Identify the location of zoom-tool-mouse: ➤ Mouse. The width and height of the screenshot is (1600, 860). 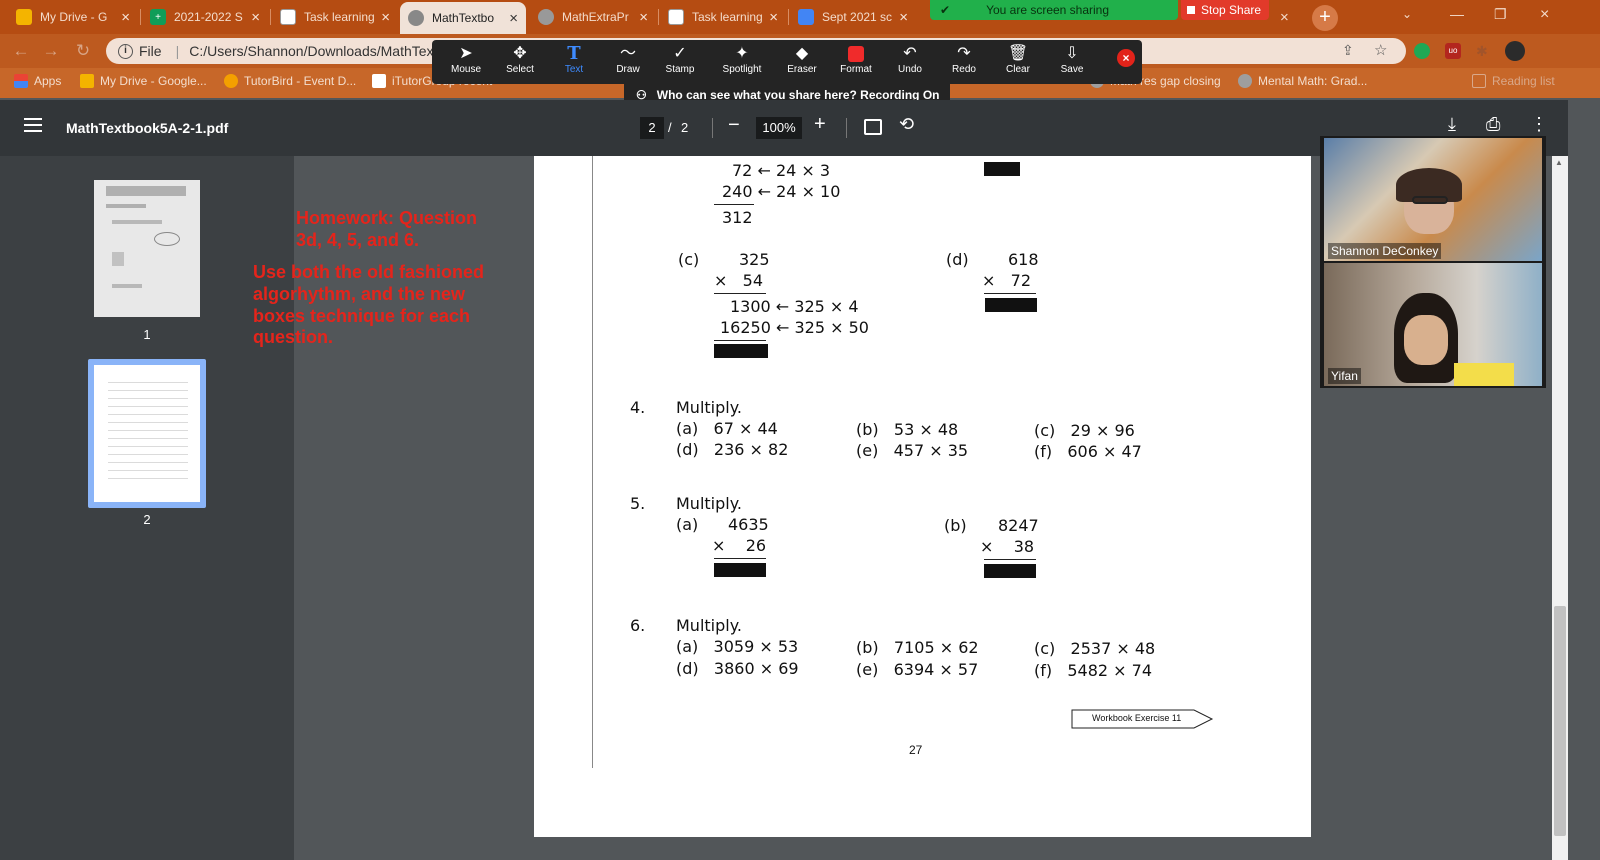
(466, 63).